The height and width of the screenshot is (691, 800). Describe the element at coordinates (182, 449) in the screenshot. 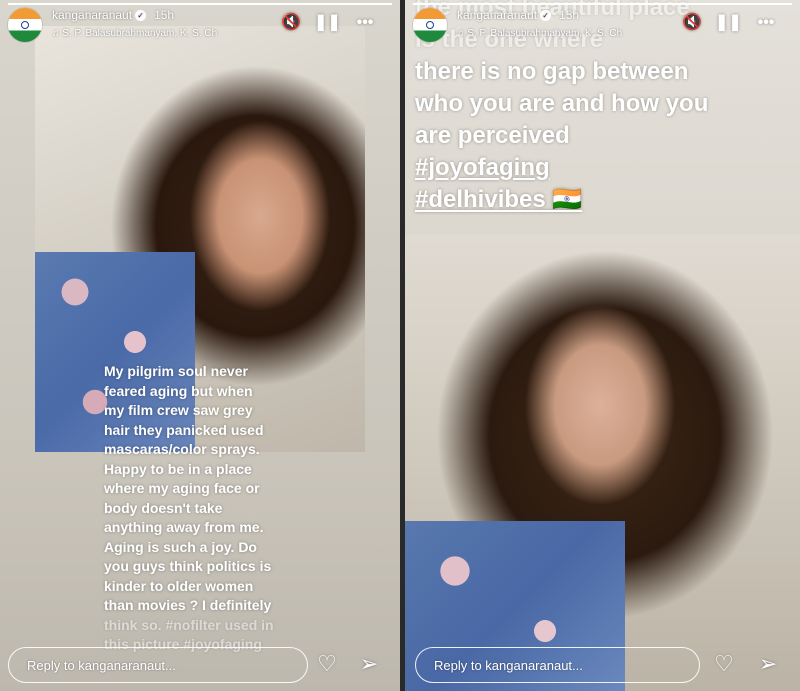

I see `caption-line: mascaras/color sprays.` at that location.